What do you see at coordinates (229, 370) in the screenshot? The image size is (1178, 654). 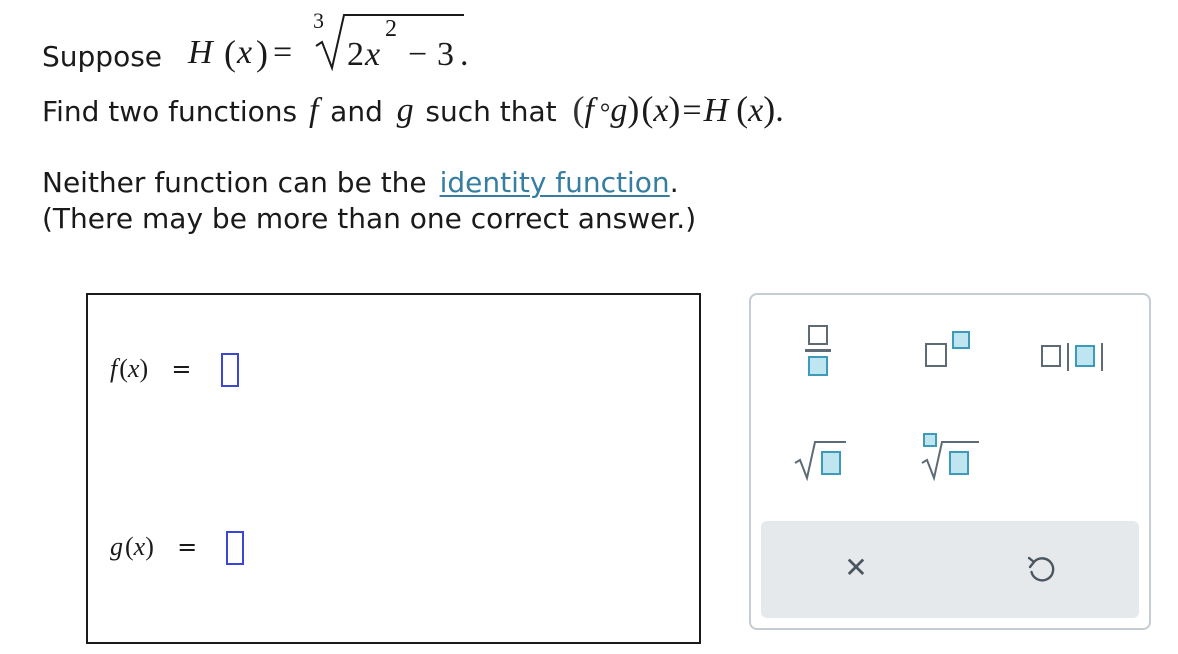 I see `f-answer-input` at bounding box center [229, 370].